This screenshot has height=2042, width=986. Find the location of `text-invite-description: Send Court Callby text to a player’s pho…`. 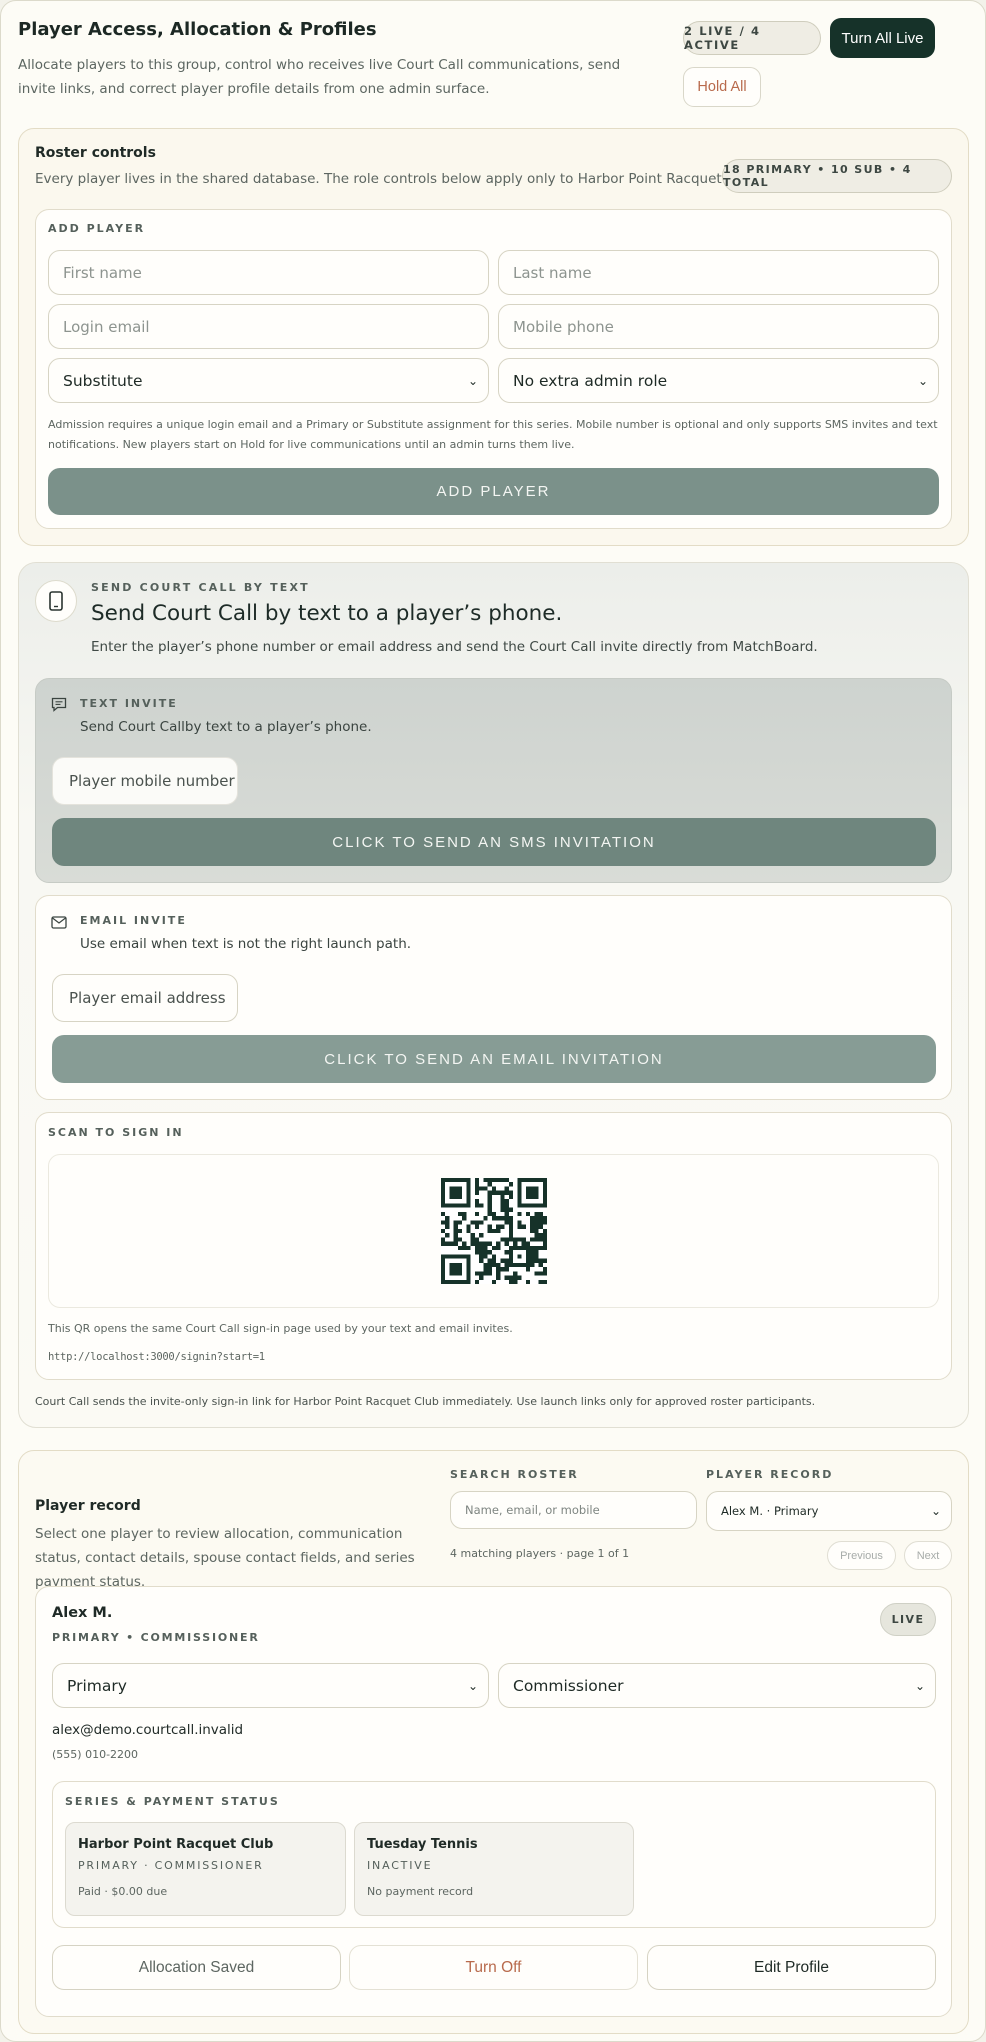

text-invite-description: Send Court Callby text to a player’s pho… is located at coordinates (226, 727).